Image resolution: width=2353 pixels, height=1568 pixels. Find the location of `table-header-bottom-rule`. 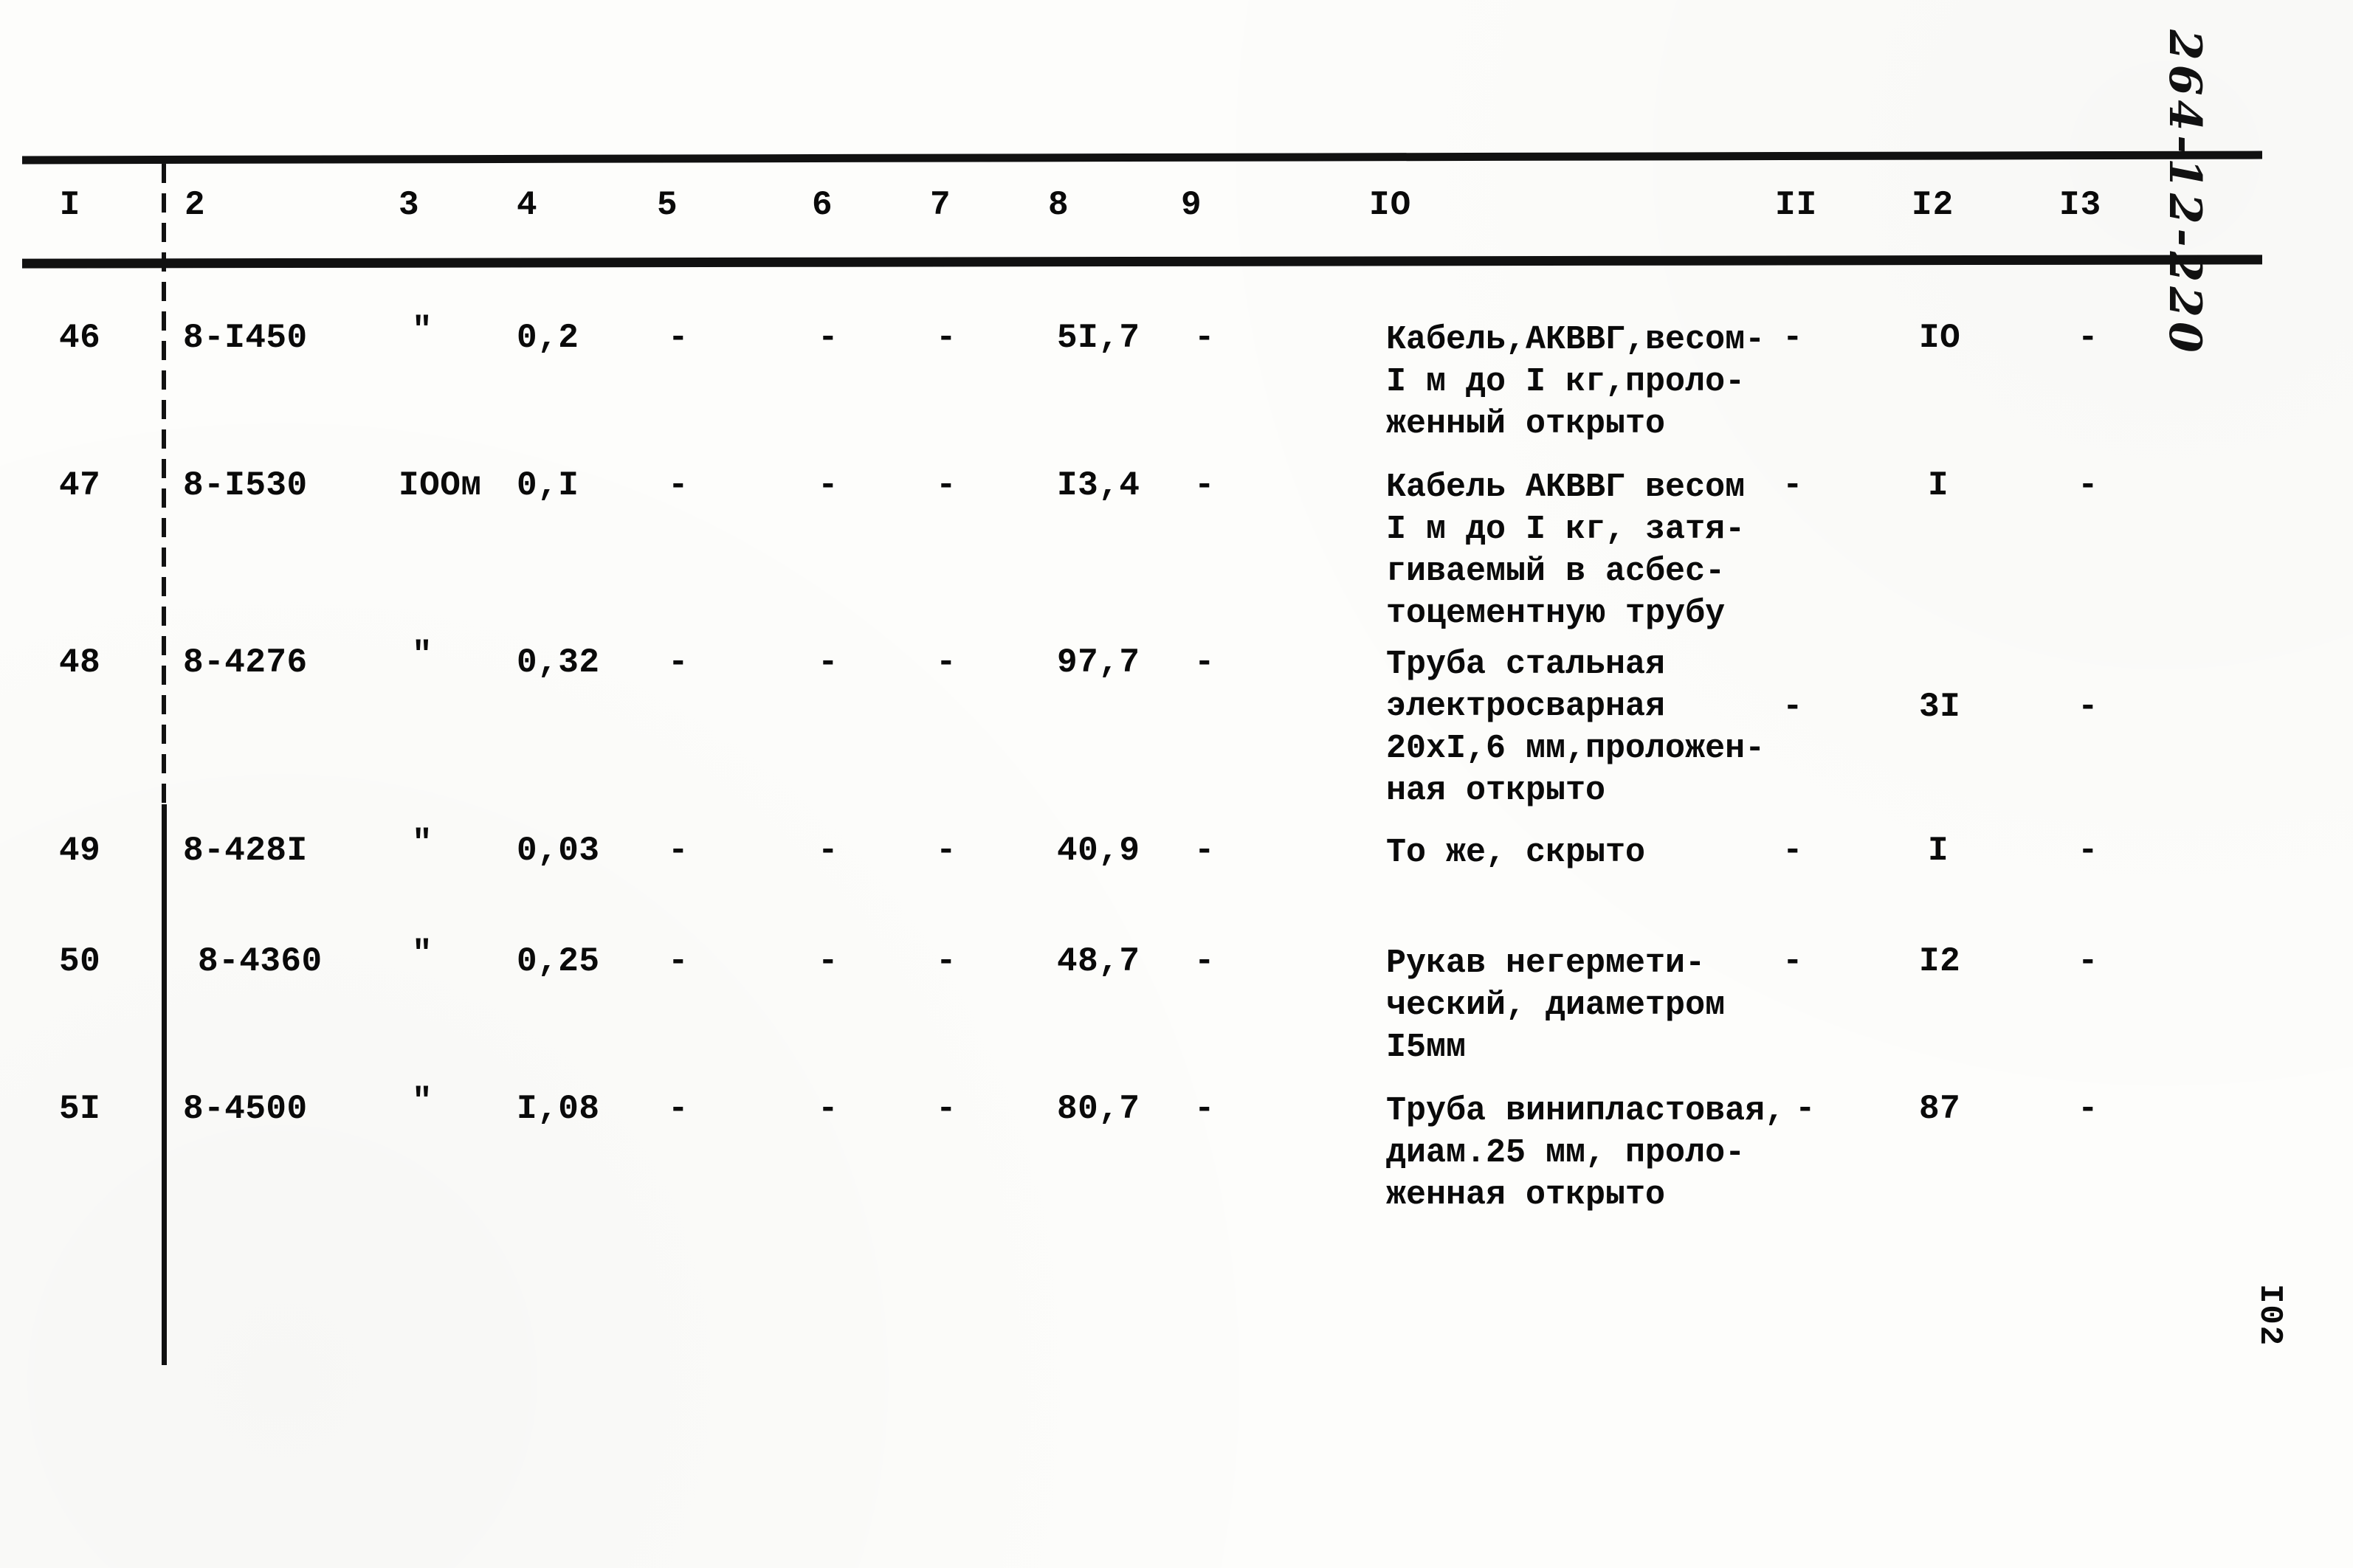

table-header-bottom-rule is located at coordinates (1142, 262).